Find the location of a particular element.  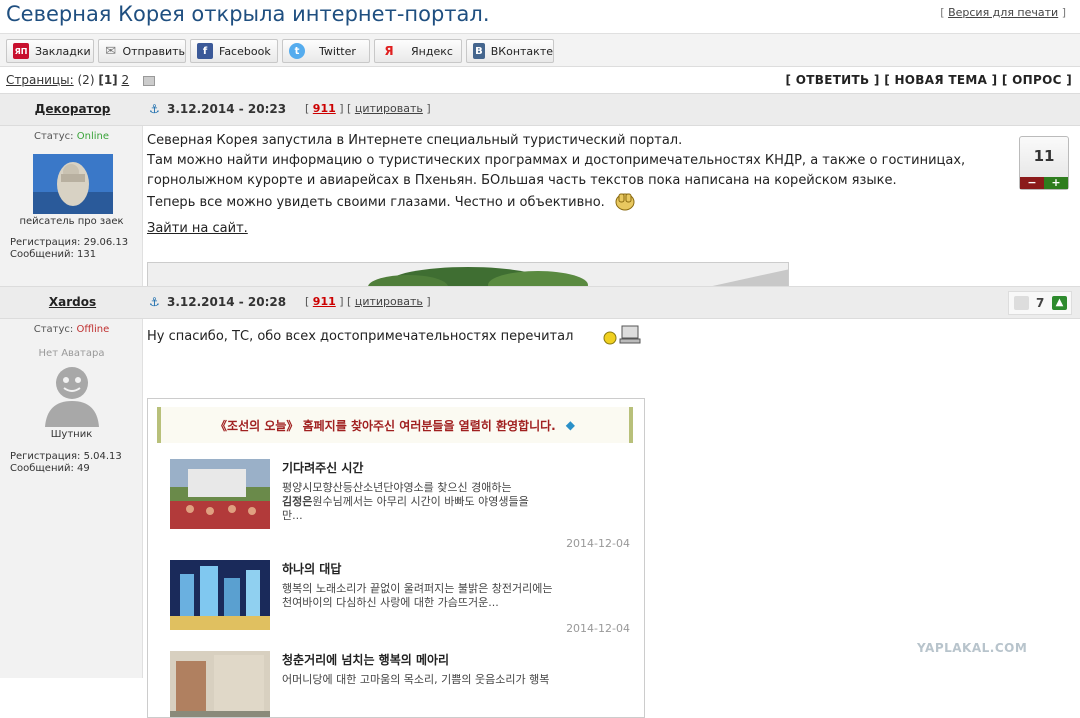

bracket: ] is located at coordinates (428, 108).